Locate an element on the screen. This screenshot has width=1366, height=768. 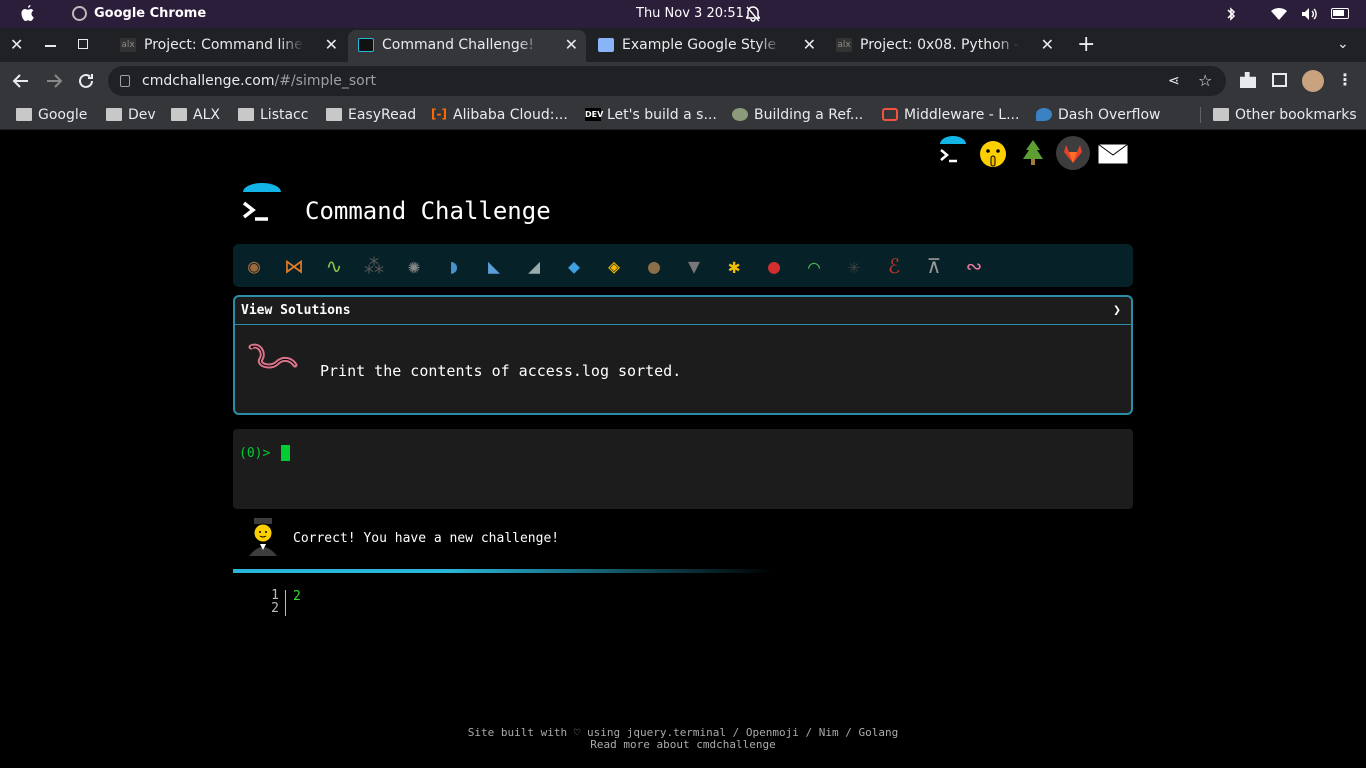
lizard-icon: ⌒ is located at coordinates (814, 266).